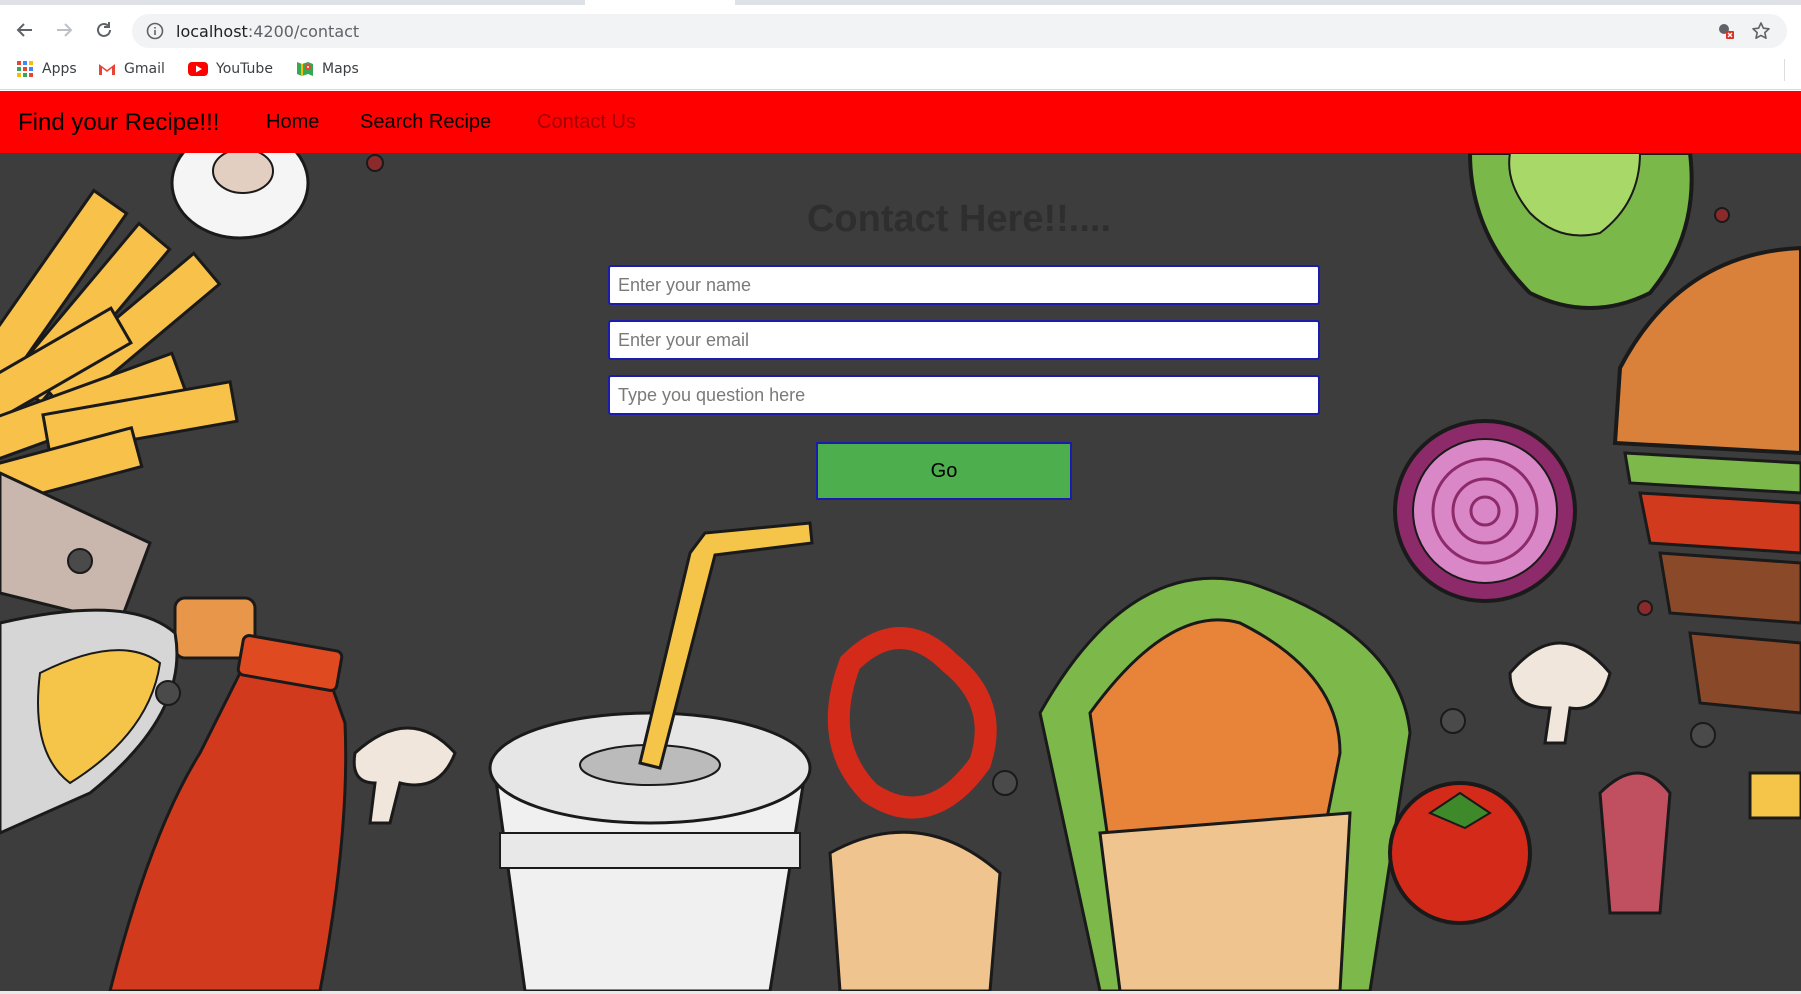 The height and width of the screenshot is (994, 1801). I want to click on nav-link-search-recipe: Search Recipe, so click(425, 122).